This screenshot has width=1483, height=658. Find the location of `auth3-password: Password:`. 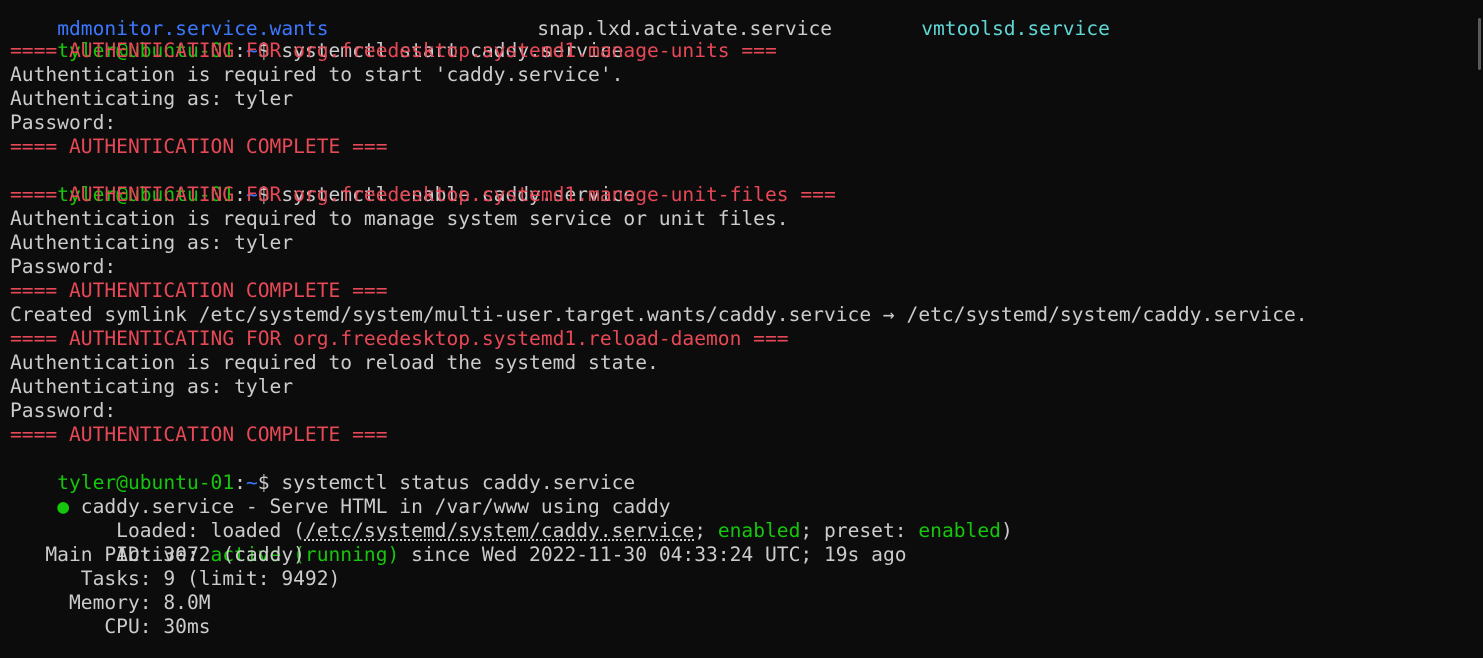

auth3-password: Password: is located at coordinates (63, 410).